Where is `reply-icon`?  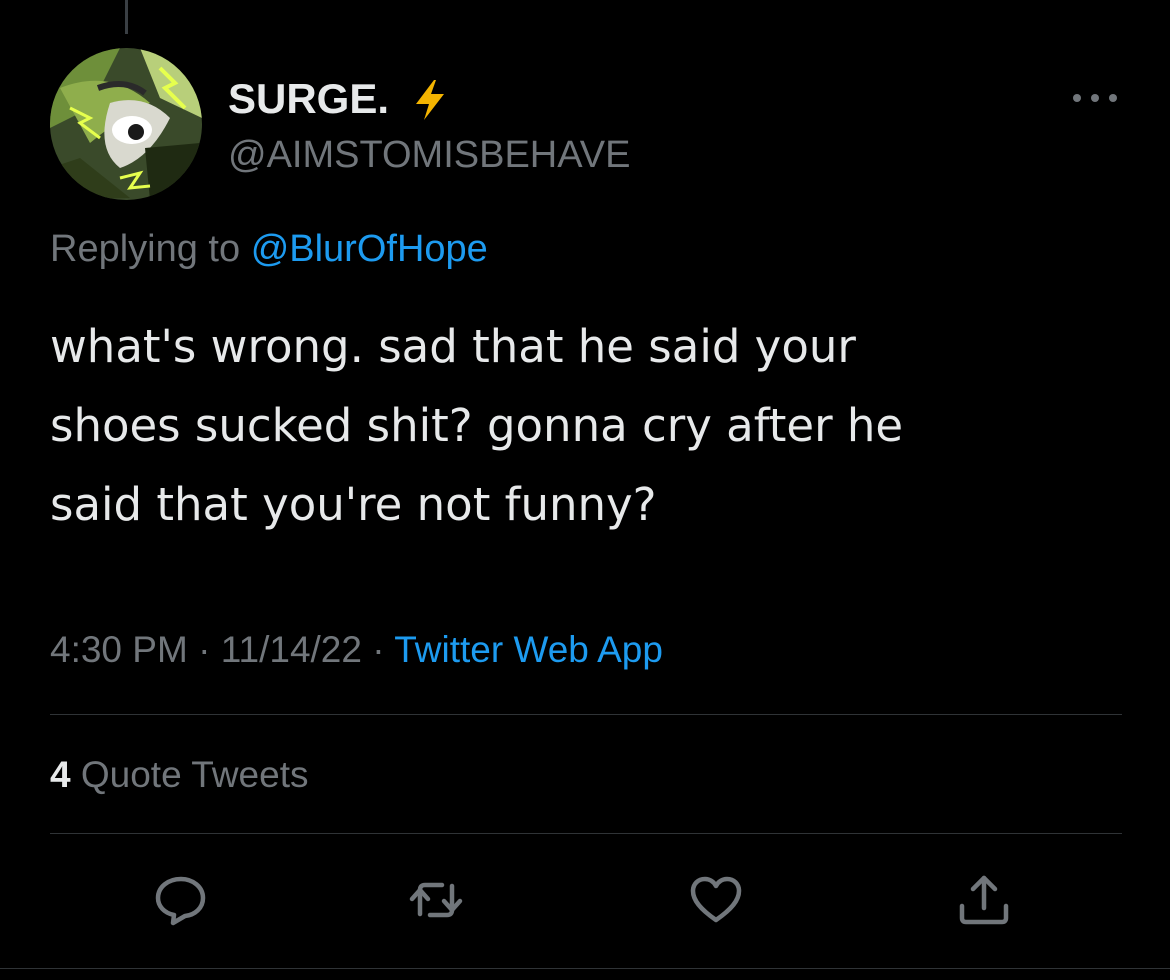 reply-icon is located at coordinates (180, 901).